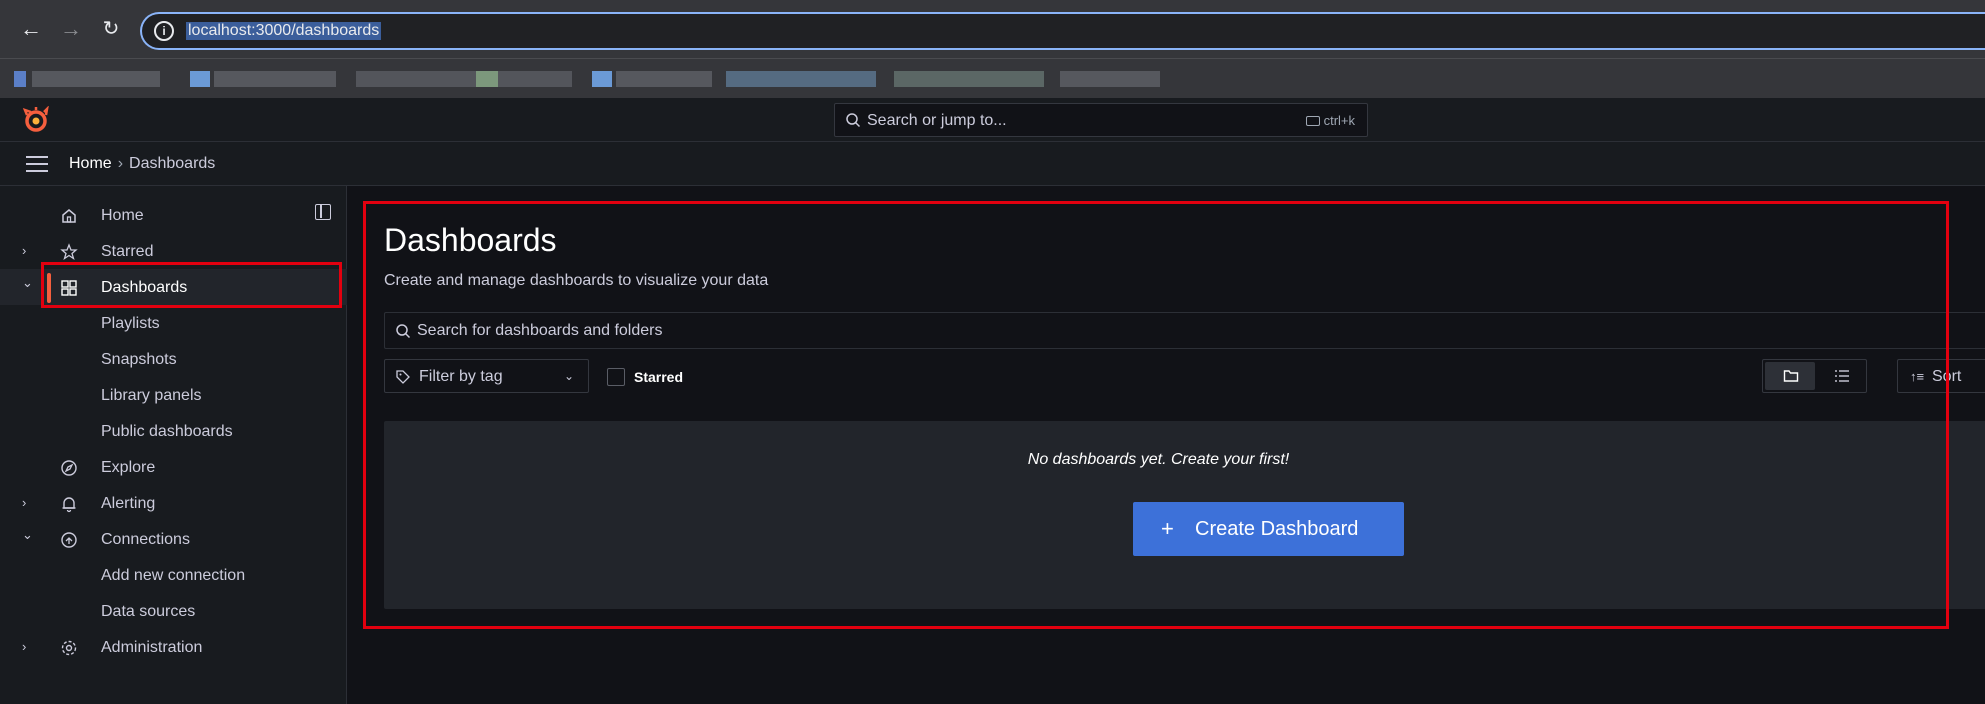 This screenshot has height=704, width=1985. I want to click on browser-toolbar: ← → ↻ i localhost:3000/dashboards, so click(992, 29).